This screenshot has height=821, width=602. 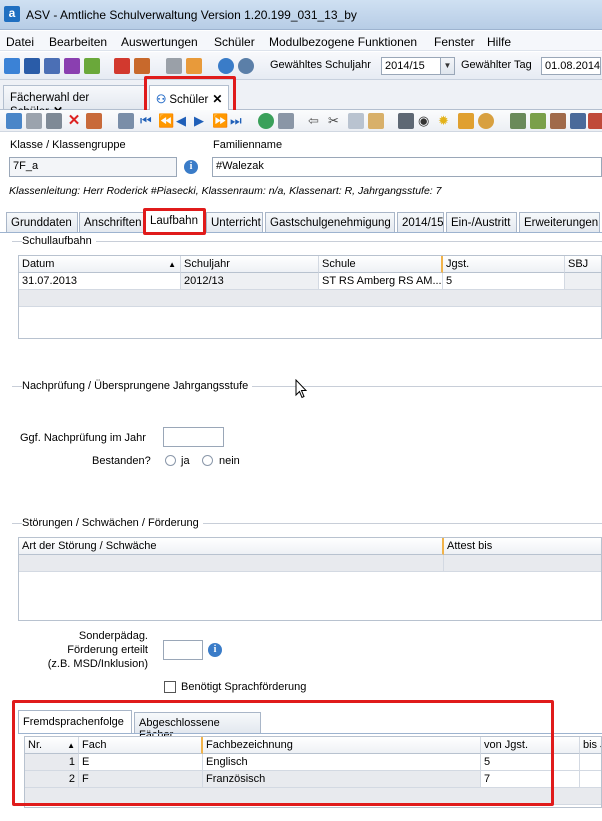 I want to click on list-icon, so click(x=126, y=121).